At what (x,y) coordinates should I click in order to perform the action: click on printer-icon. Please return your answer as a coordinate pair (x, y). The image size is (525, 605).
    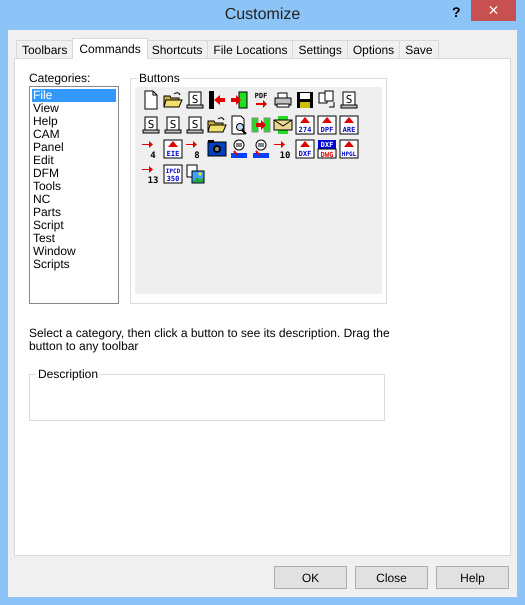
    Looking at the image, I should click on (283, 100).